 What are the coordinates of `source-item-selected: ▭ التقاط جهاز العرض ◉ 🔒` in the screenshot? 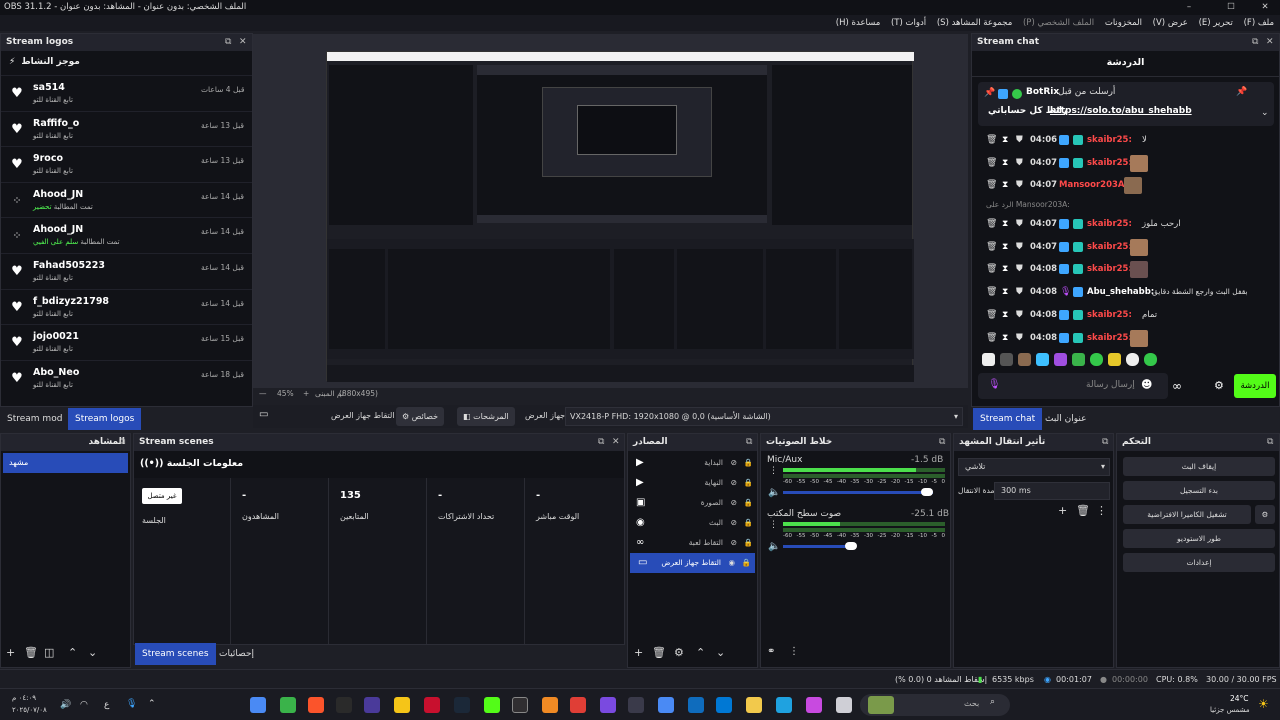 It's located at (692, 563).